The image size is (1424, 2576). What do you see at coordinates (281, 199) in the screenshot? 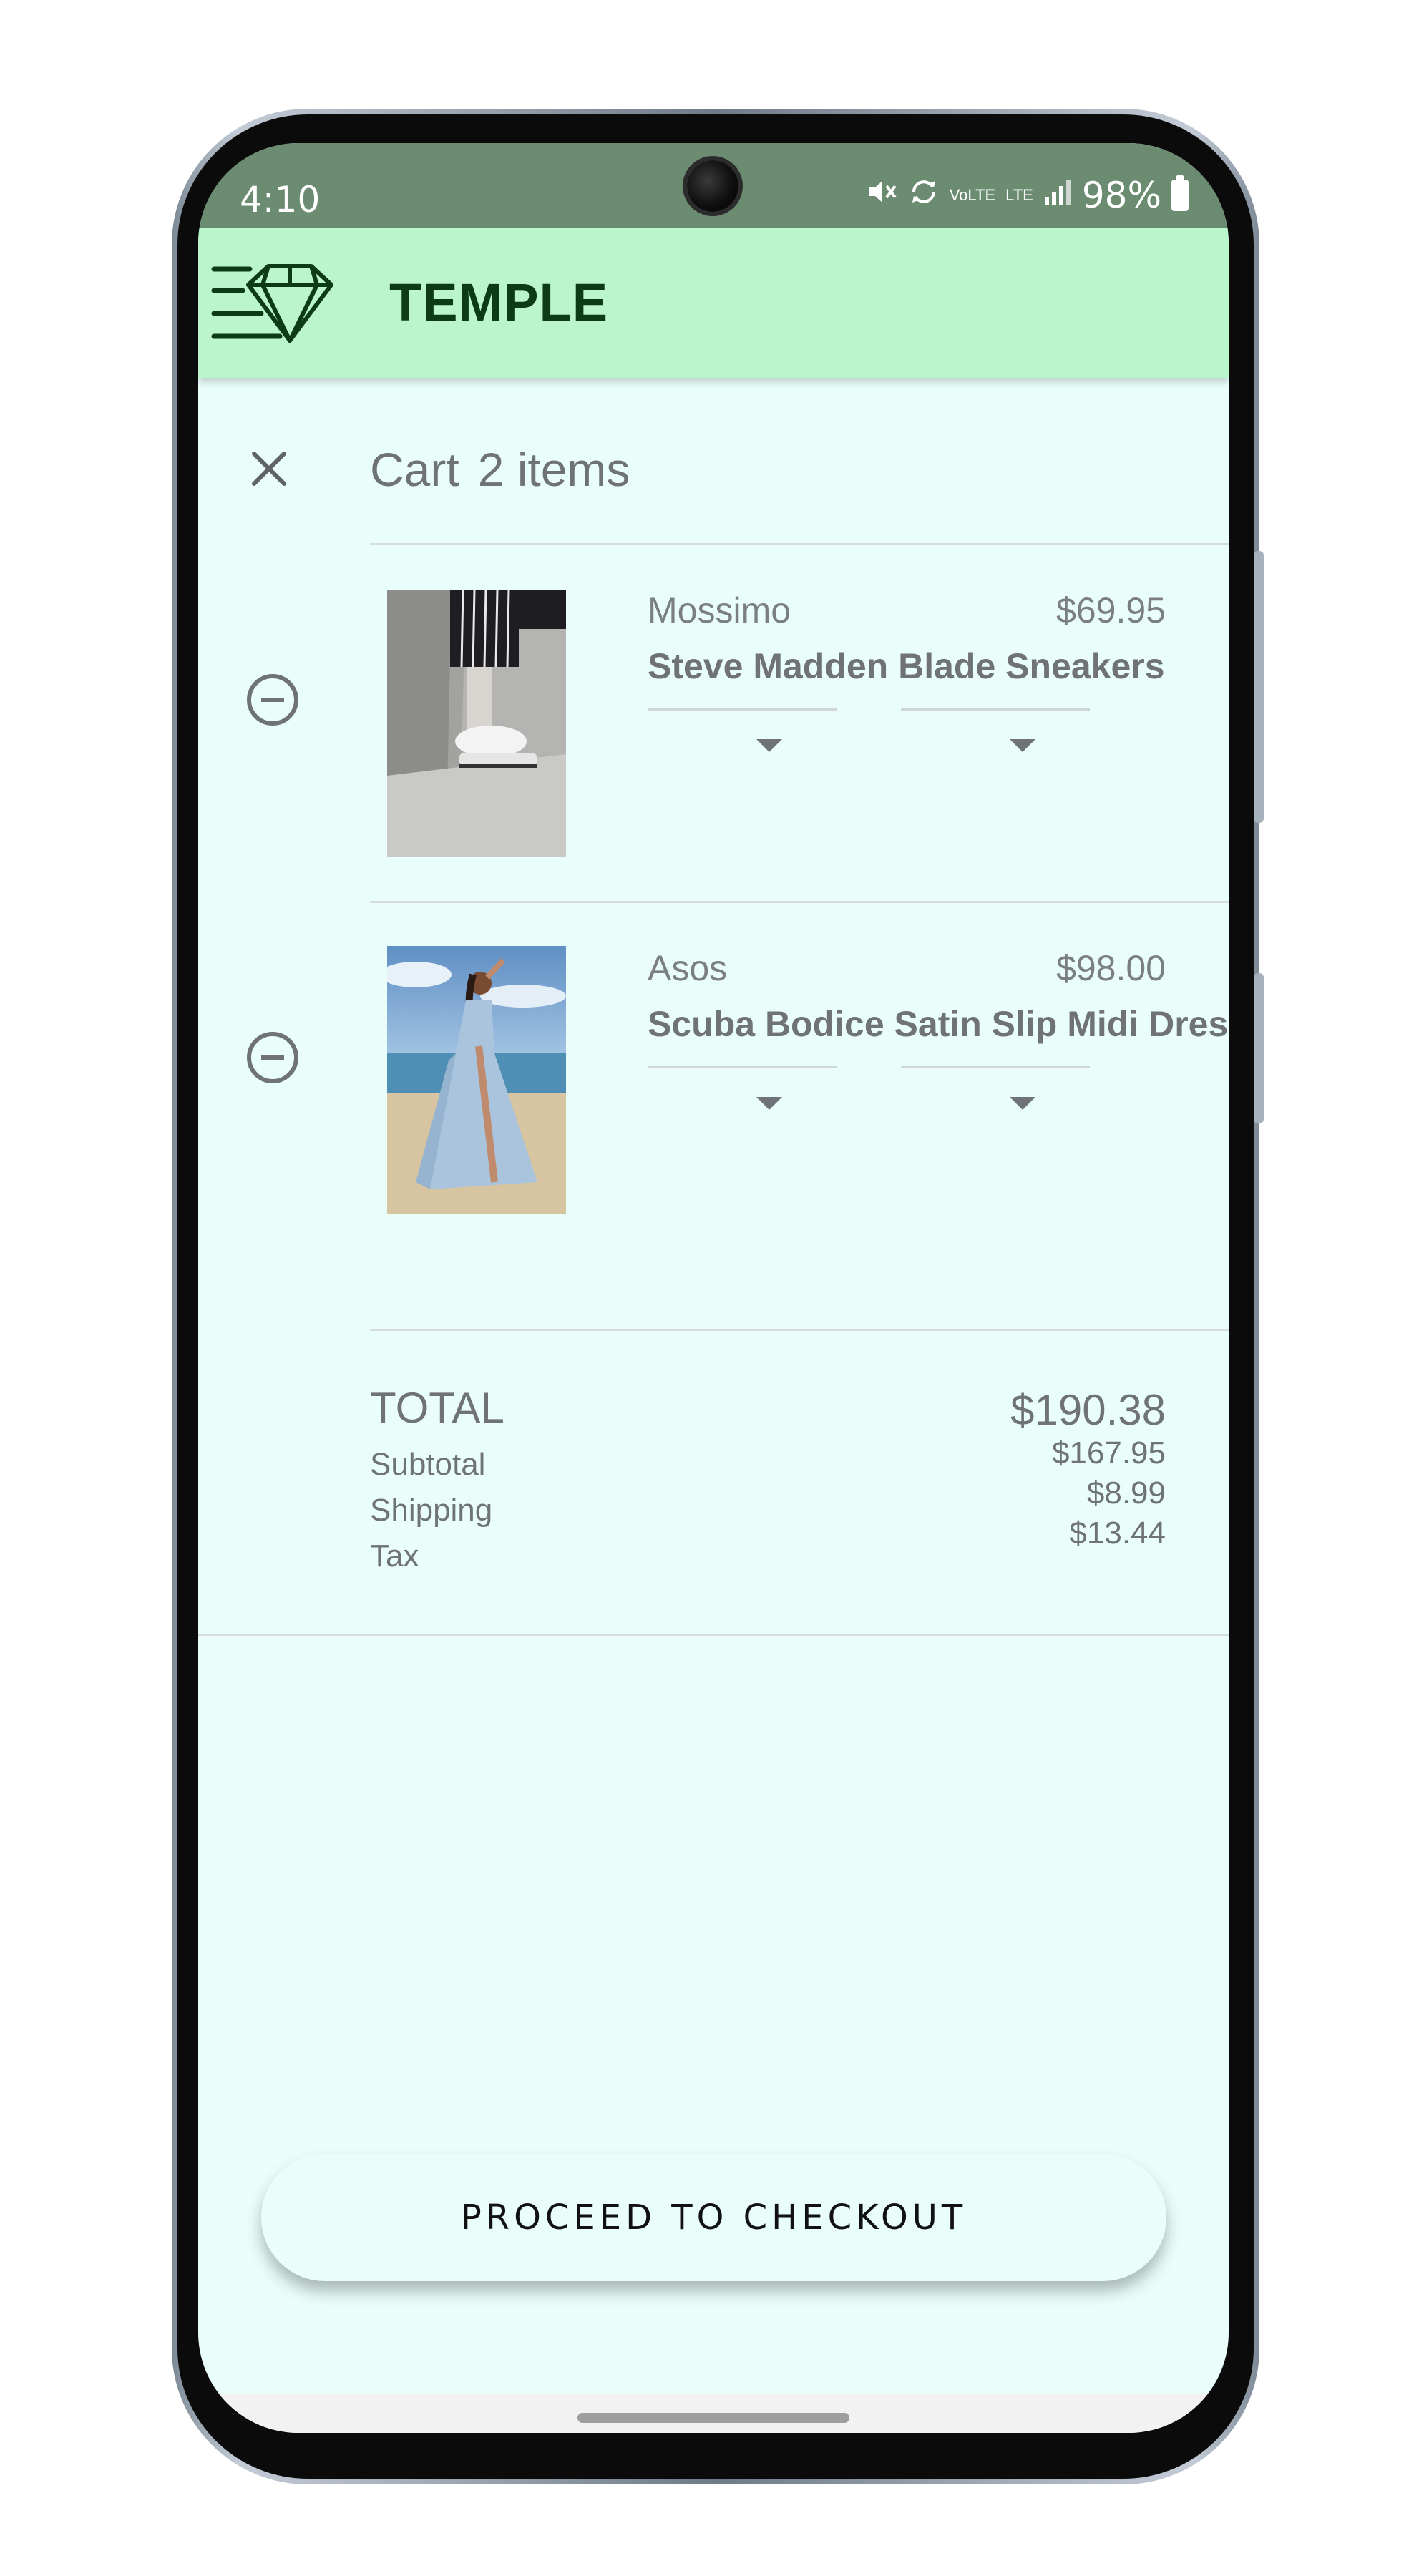
I see `status-time: 4:10` at bounding box center [281, 199].